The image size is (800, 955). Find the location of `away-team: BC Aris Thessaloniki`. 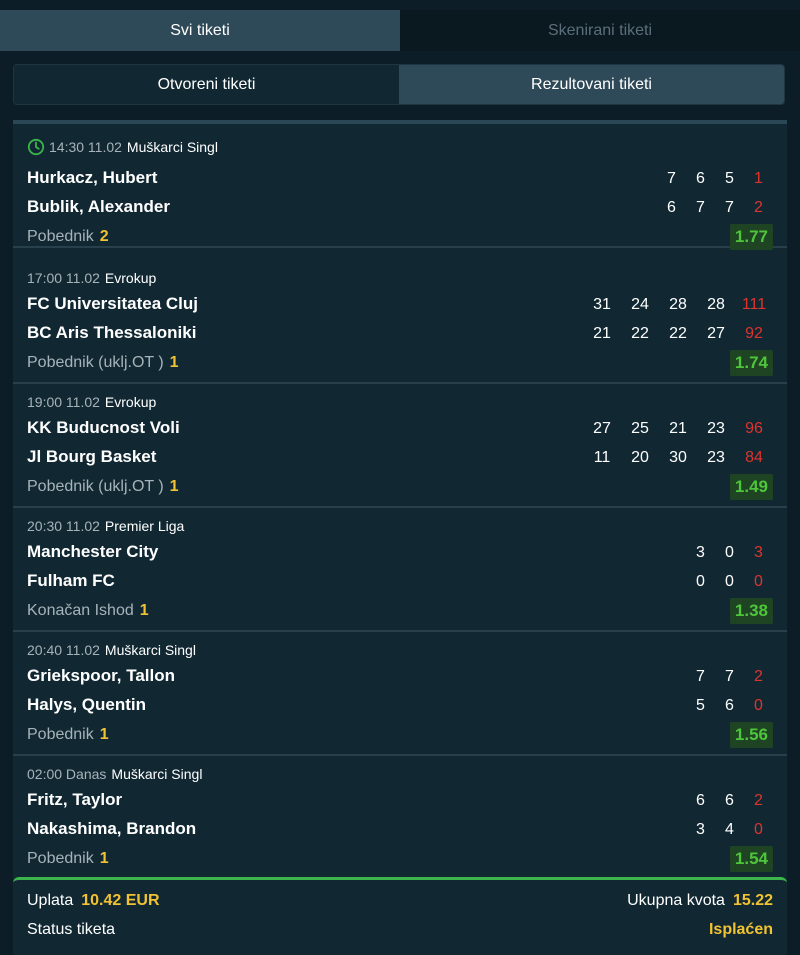

away-team: BC Aris Thessaloniki is located at coordinates (112, 332).